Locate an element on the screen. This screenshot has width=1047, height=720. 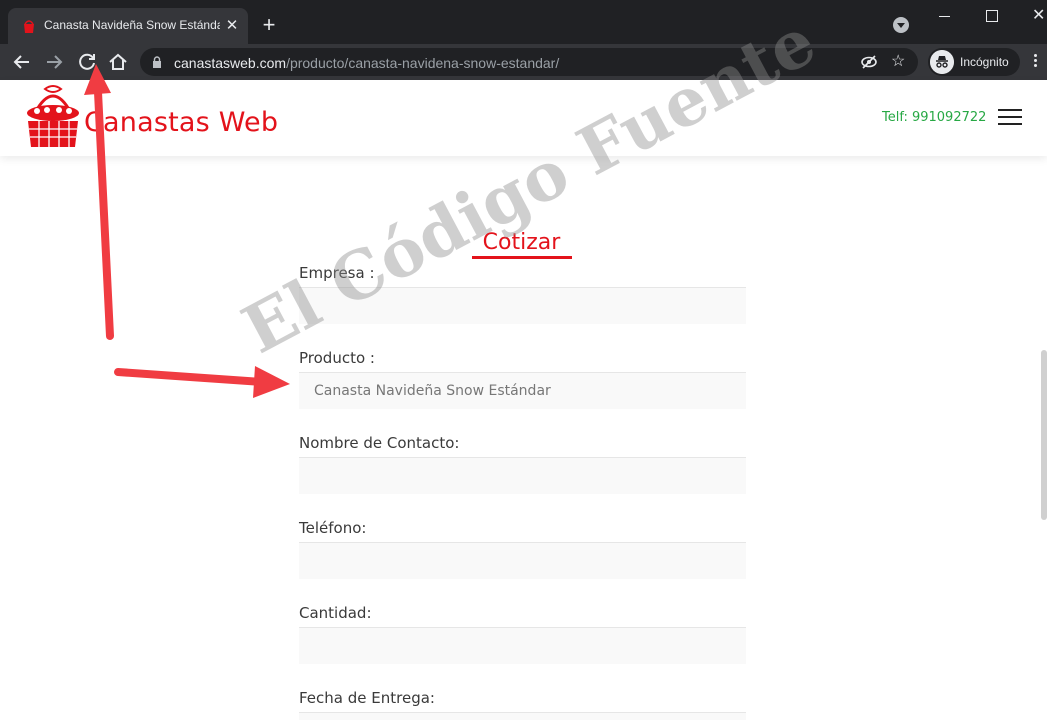
basket-logo-icon is located at coordinates (53, 117).